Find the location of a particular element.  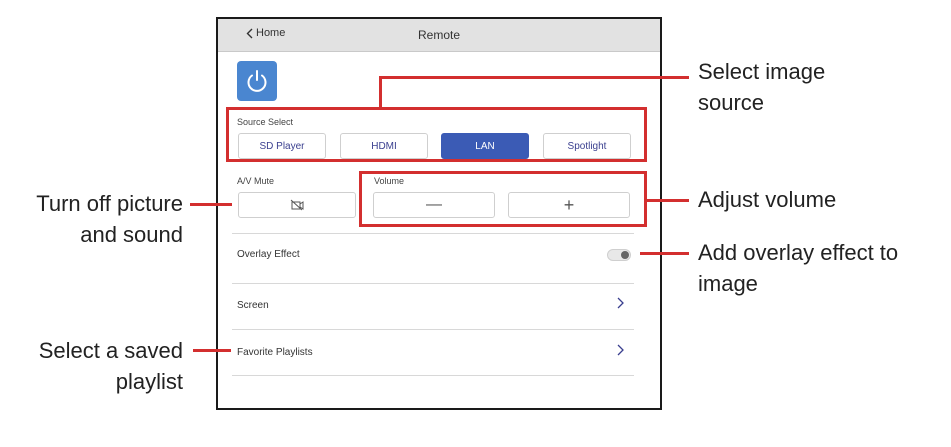

callout-line: Add overlay effect to is located at coordinates (798, 252).